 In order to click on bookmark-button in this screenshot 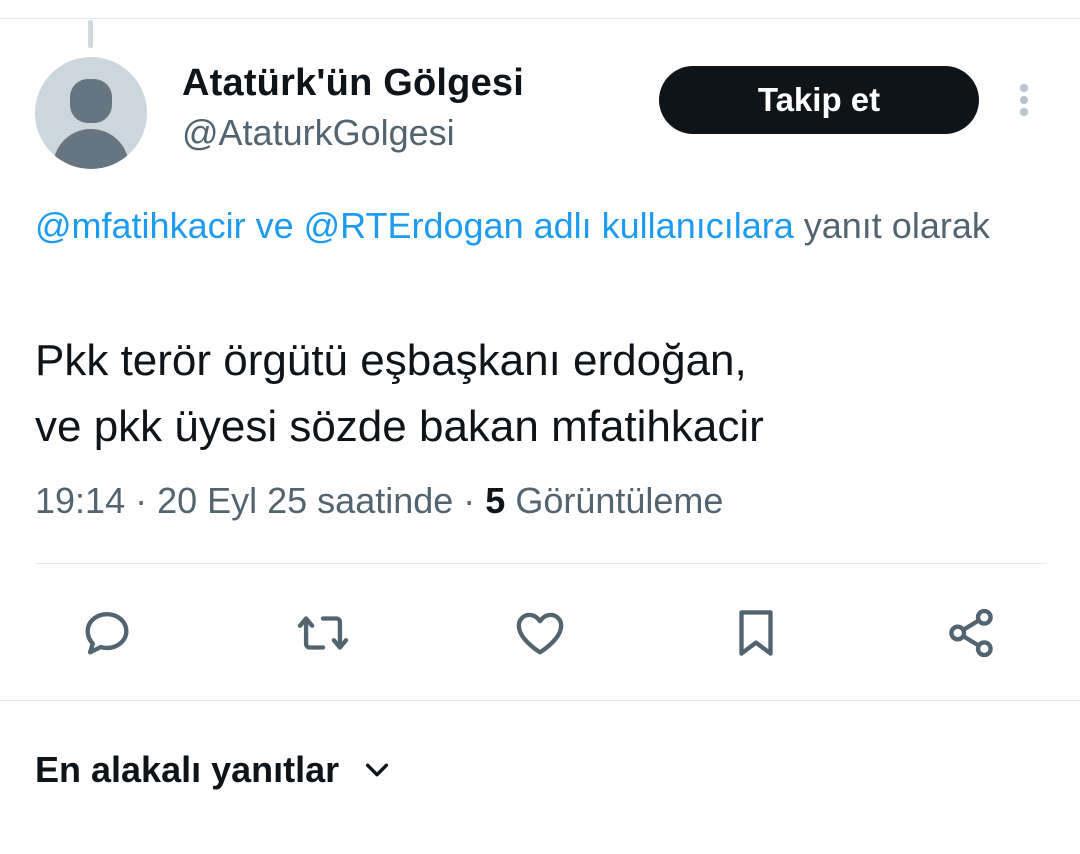, I will do `click(756, 633)`.